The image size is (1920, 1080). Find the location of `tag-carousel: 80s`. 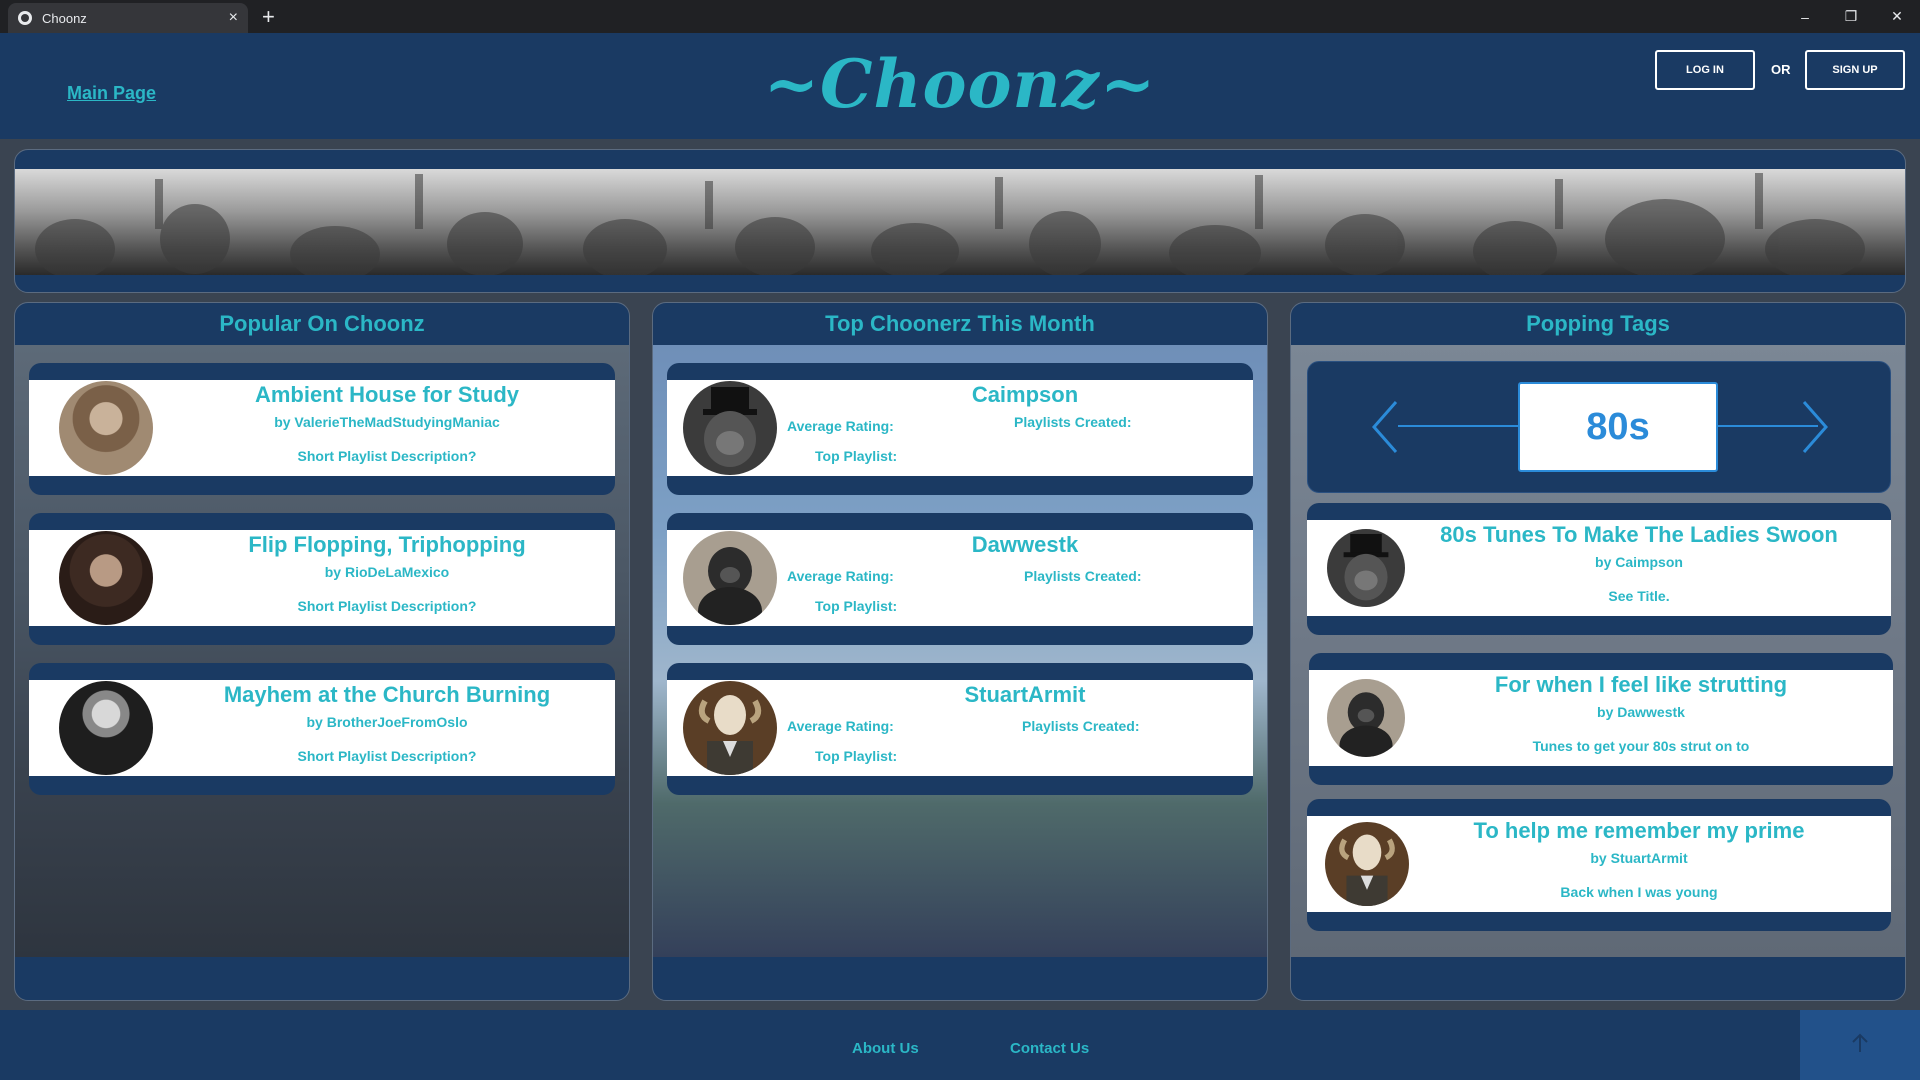

tag-carousel: 80s is located at coordinates (1599, 427).